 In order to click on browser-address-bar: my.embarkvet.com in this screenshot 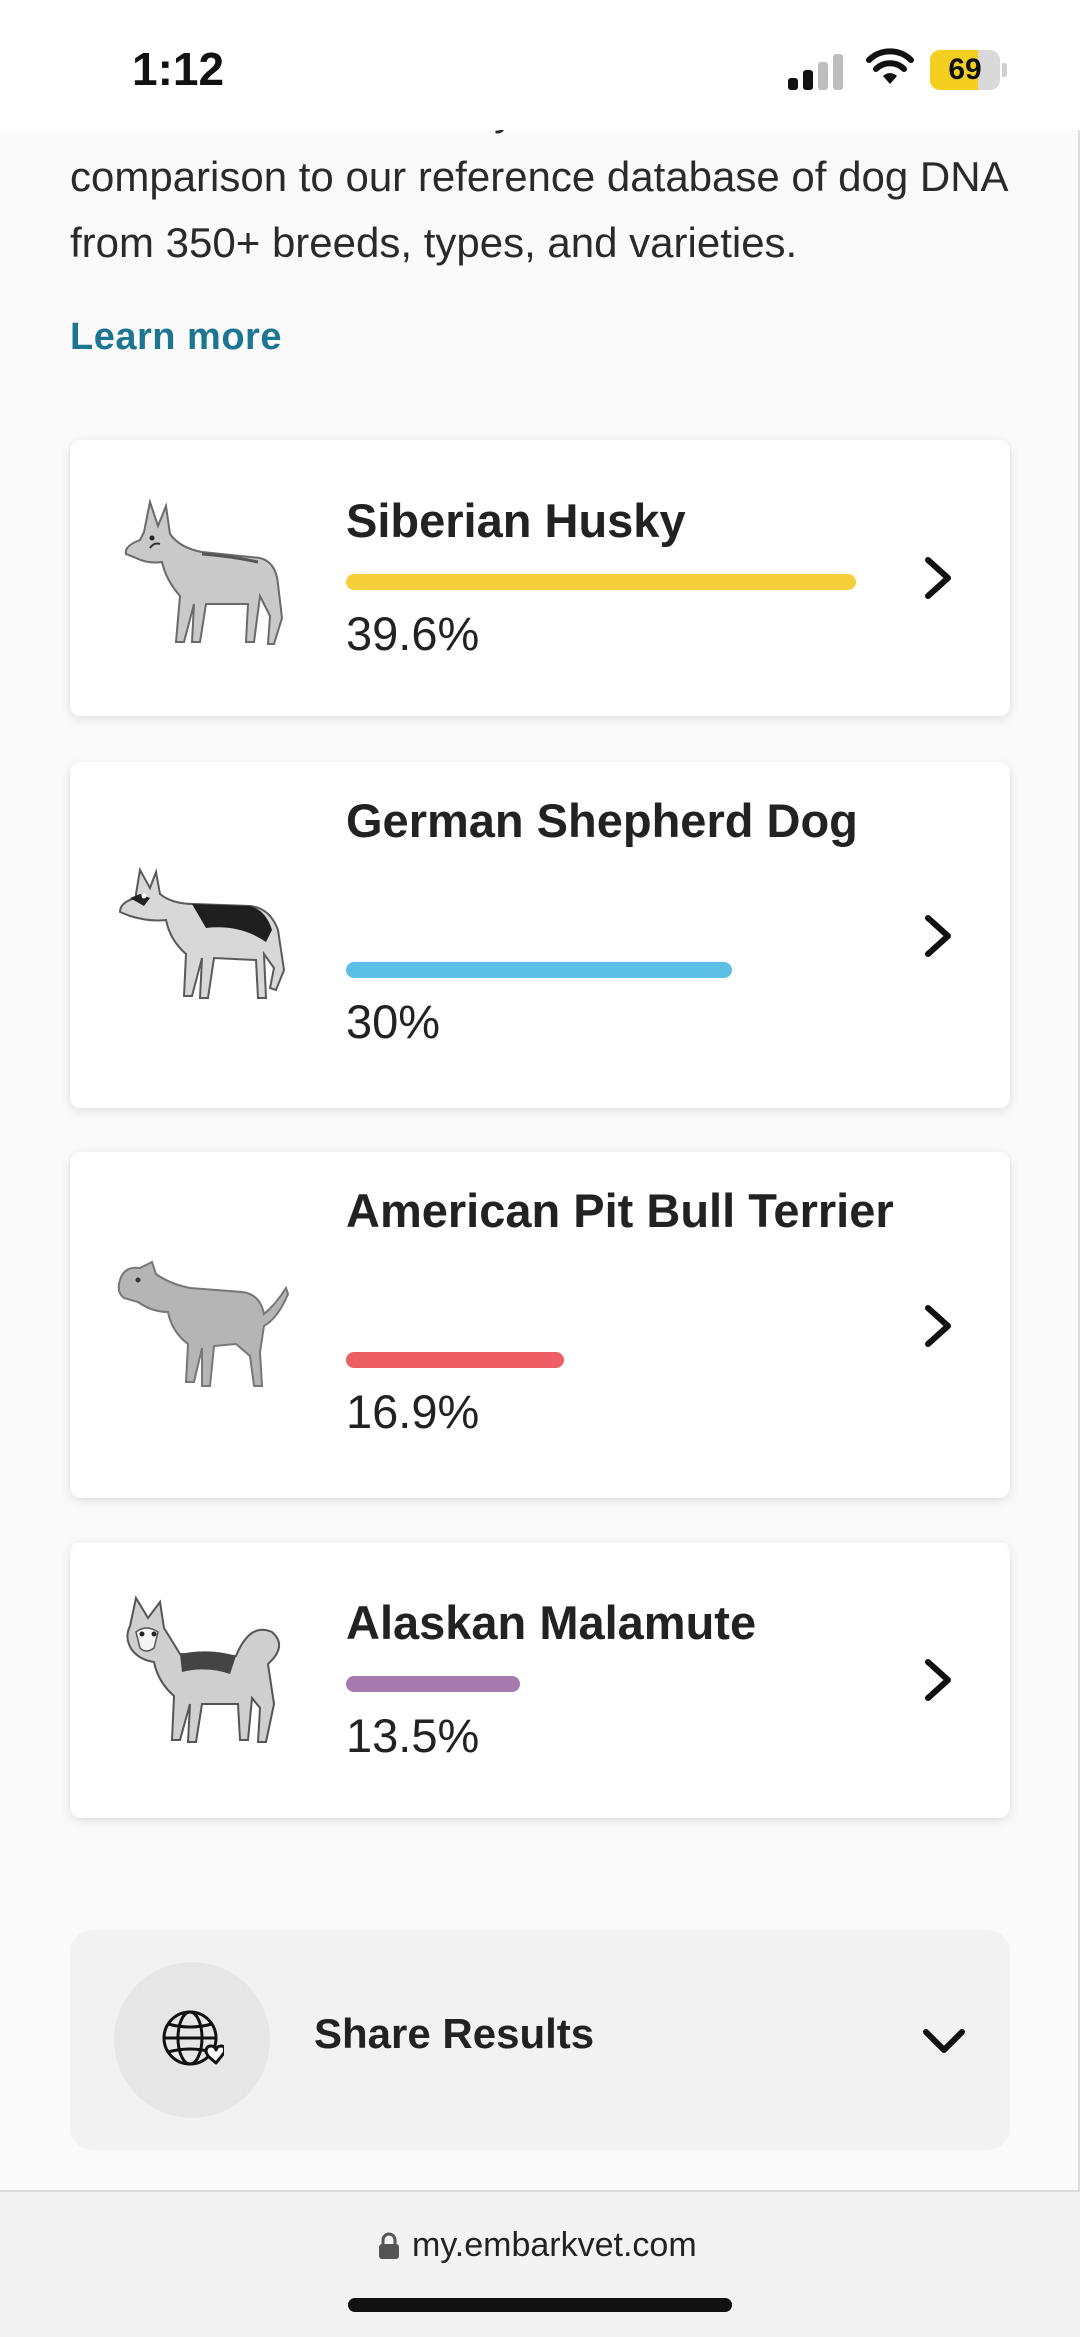, I will do `click(540, 2263)`.